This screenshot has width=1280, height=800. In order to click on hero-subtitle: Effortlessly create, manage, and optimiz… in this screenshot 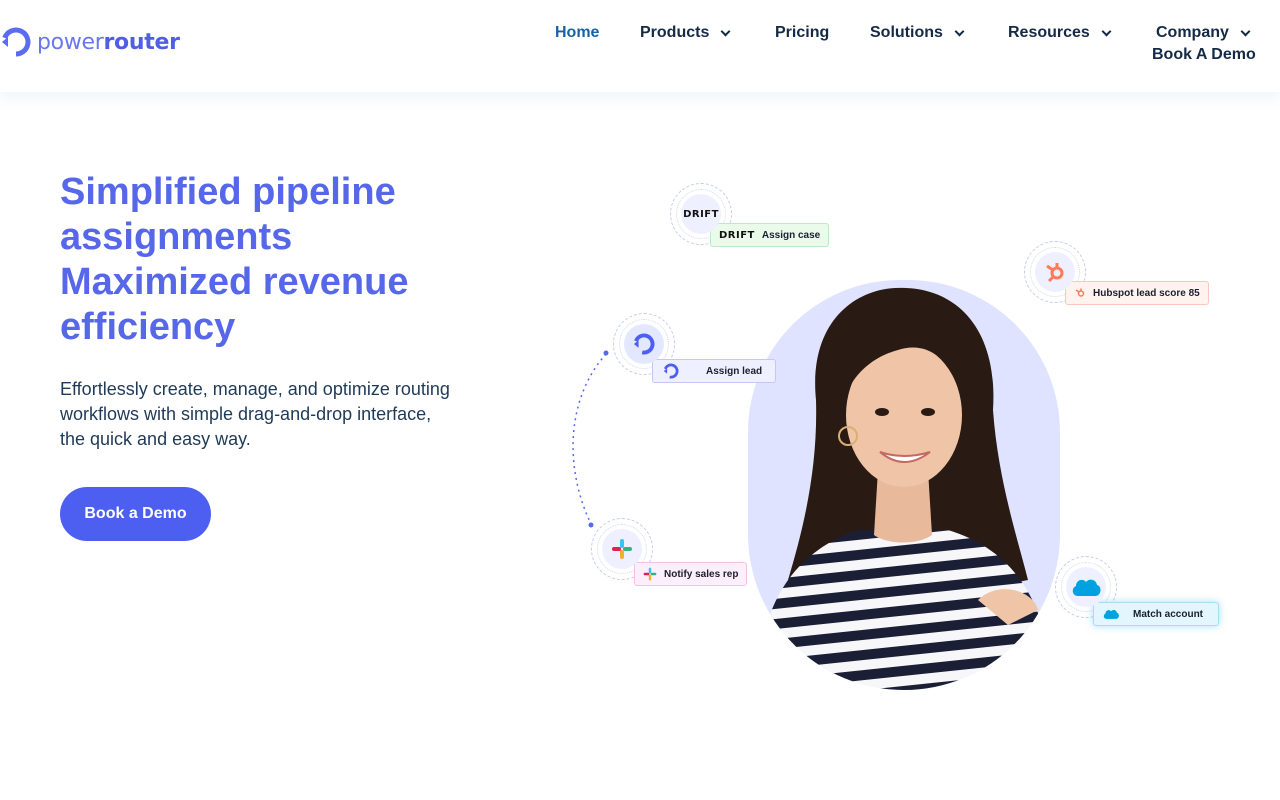, I will do `click(255, 414)`.